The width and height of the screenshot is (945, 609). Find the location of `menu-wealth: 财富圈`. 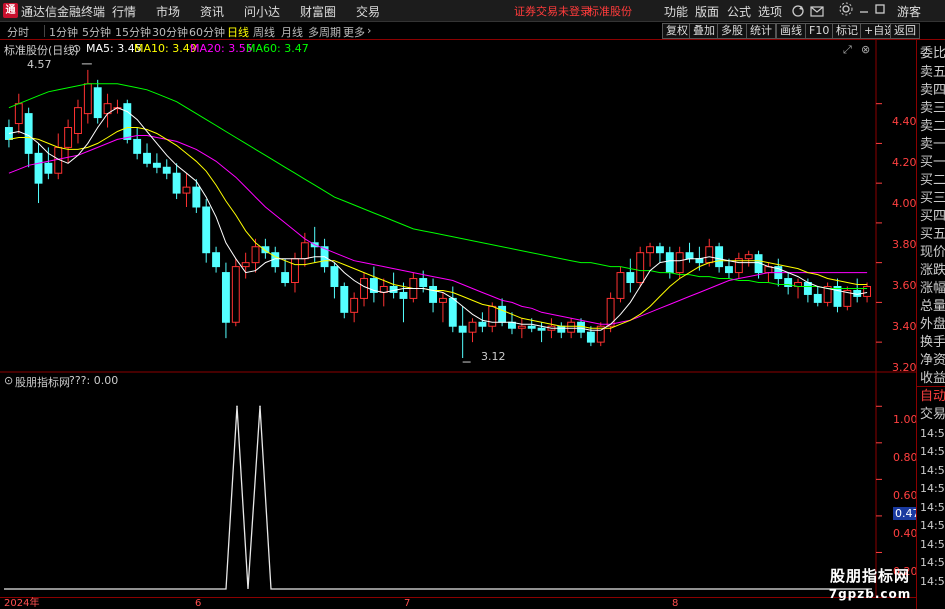

menu-wealth: 财富圈 is located at coordinates (318, 11).